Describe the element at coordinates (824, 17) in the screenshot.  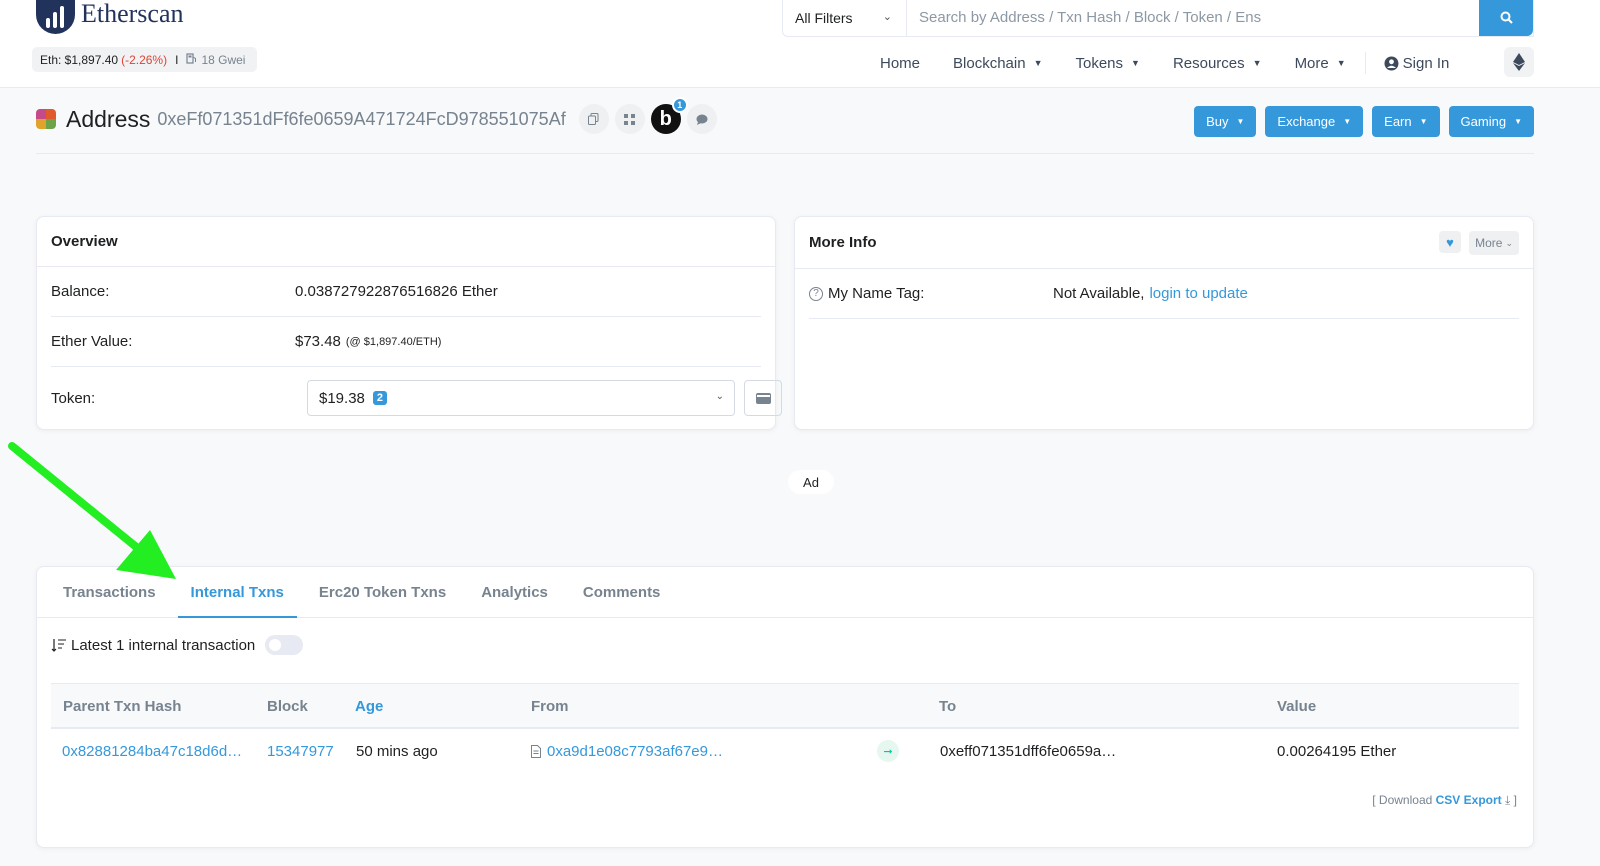
I see `search-filter-label: All Filters` at that location.